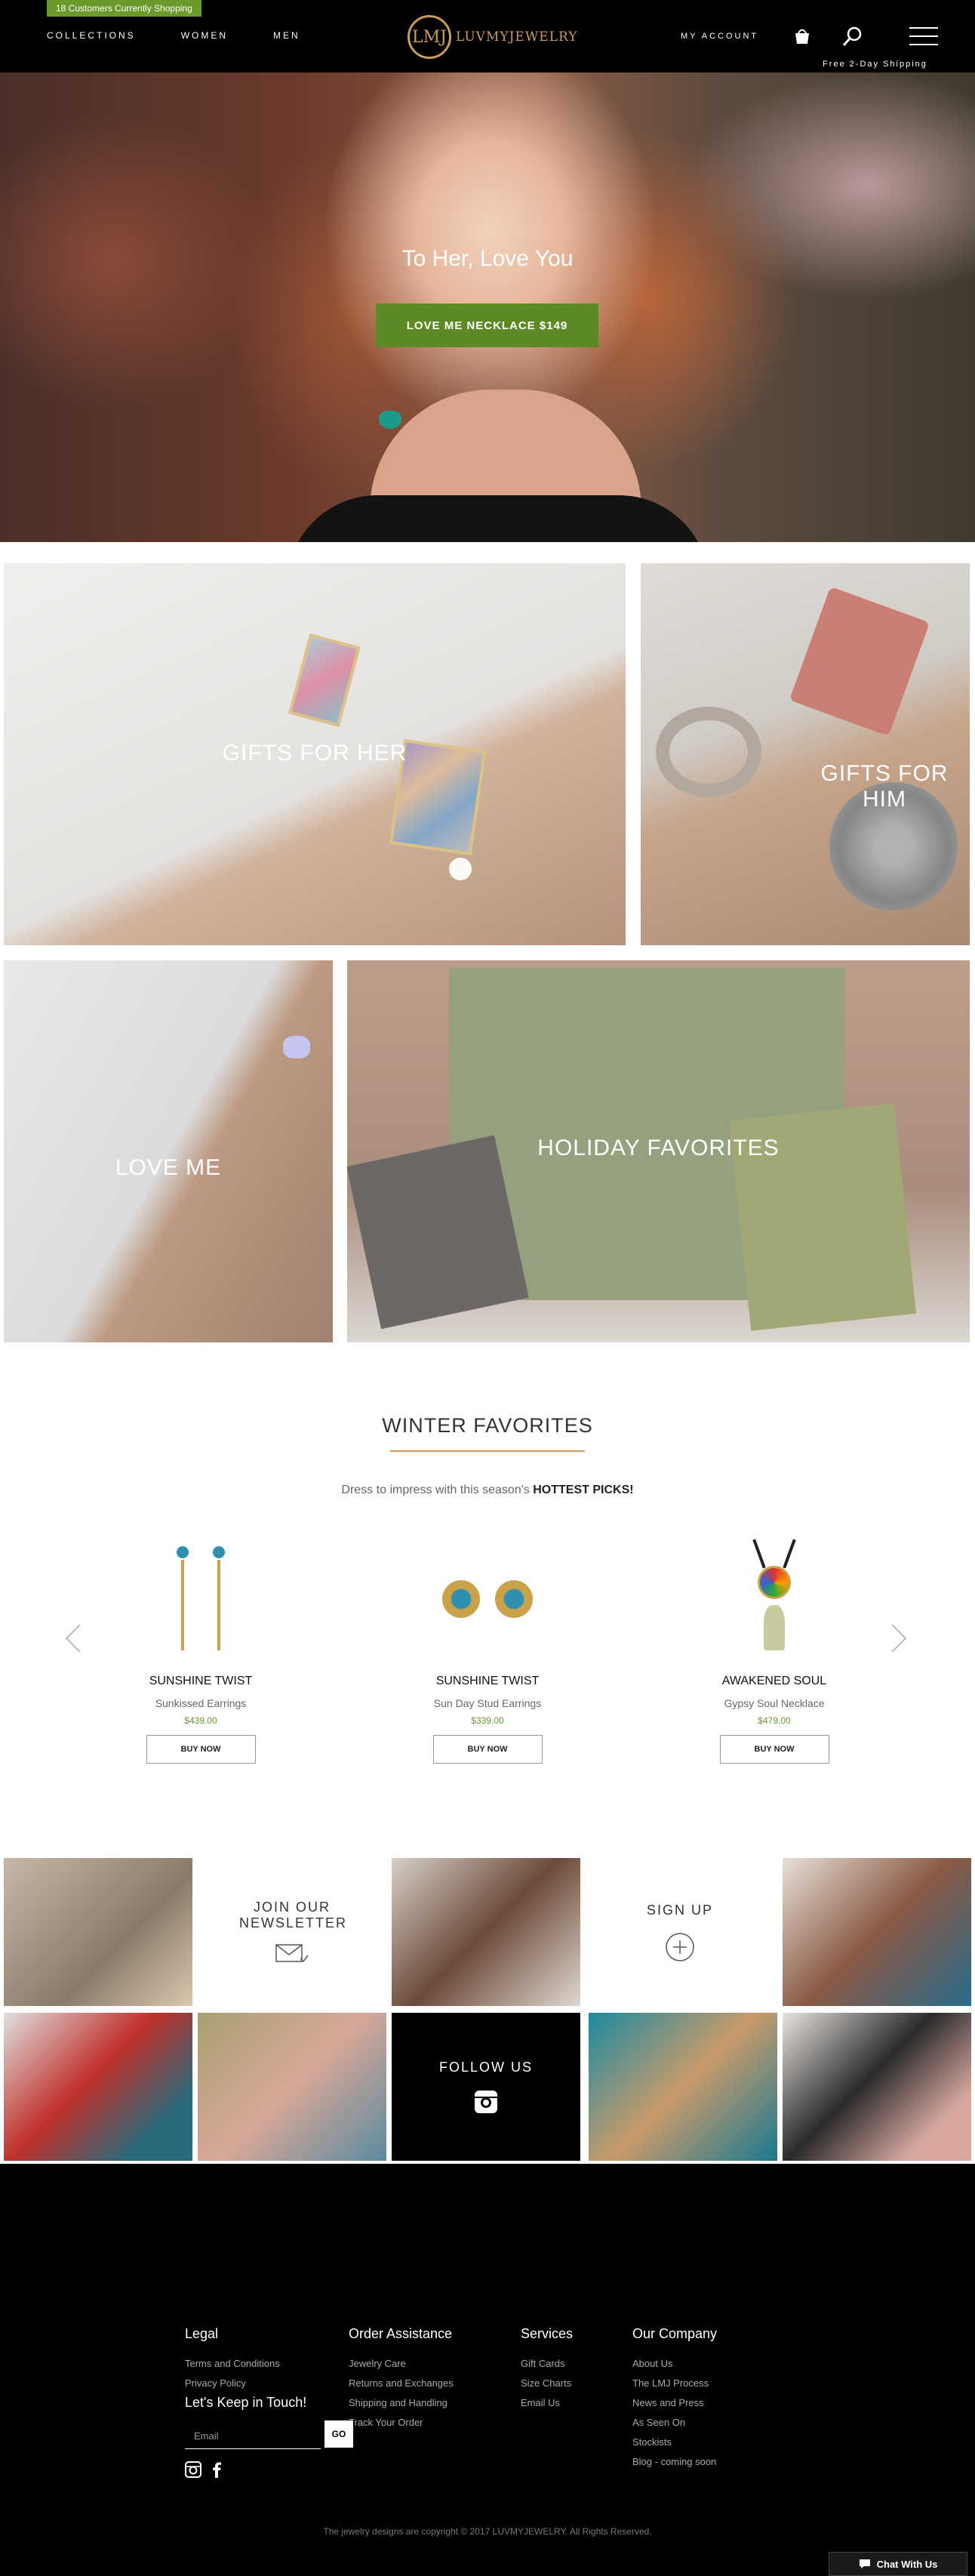  What do you see at coordinates (675, 2403) in the screenshot?
I see `footer-link: News and Press` at bounding box center [675, 2403].